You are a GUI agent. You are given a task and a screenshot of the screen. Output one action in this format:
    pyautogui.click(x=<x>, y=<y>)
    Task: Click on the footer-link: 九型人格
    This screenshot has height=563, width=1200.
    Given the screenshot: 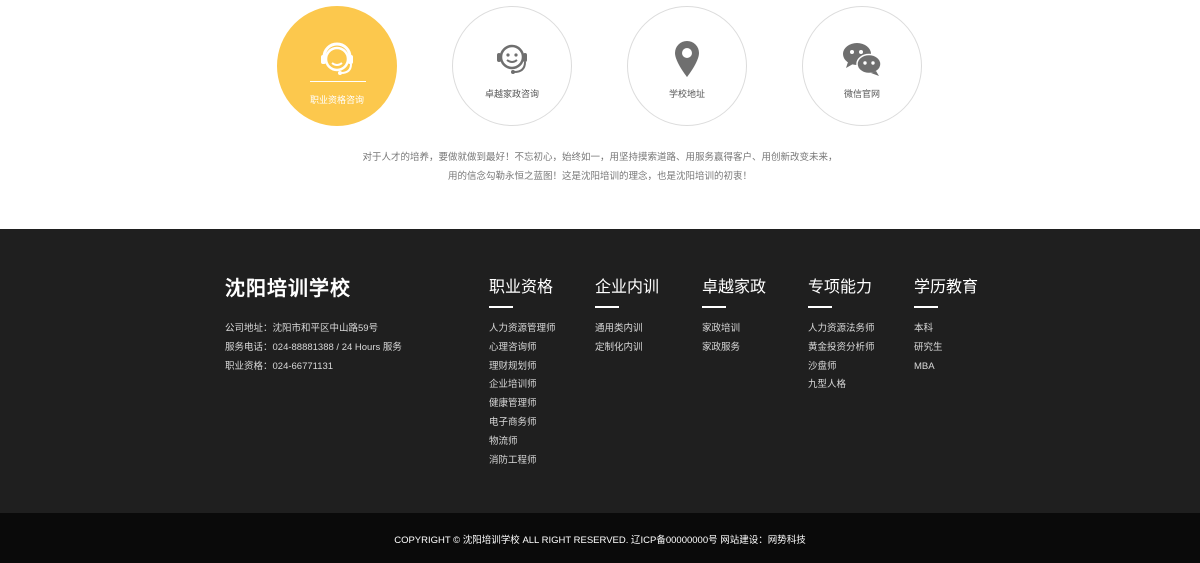 What is the action you would take?
    pyautogui.click(x=841, y=385)
    